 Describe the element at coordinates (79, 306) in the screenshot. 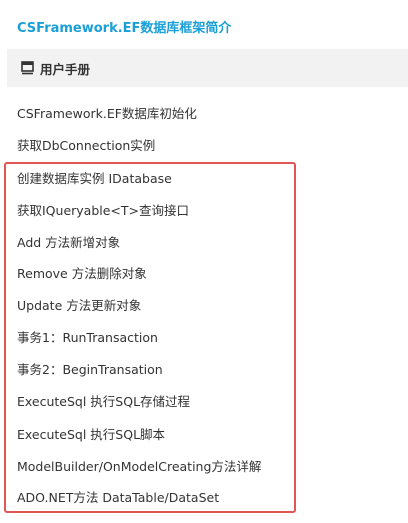

I see `nav-item-update: Update 方法更新对象` at that location.